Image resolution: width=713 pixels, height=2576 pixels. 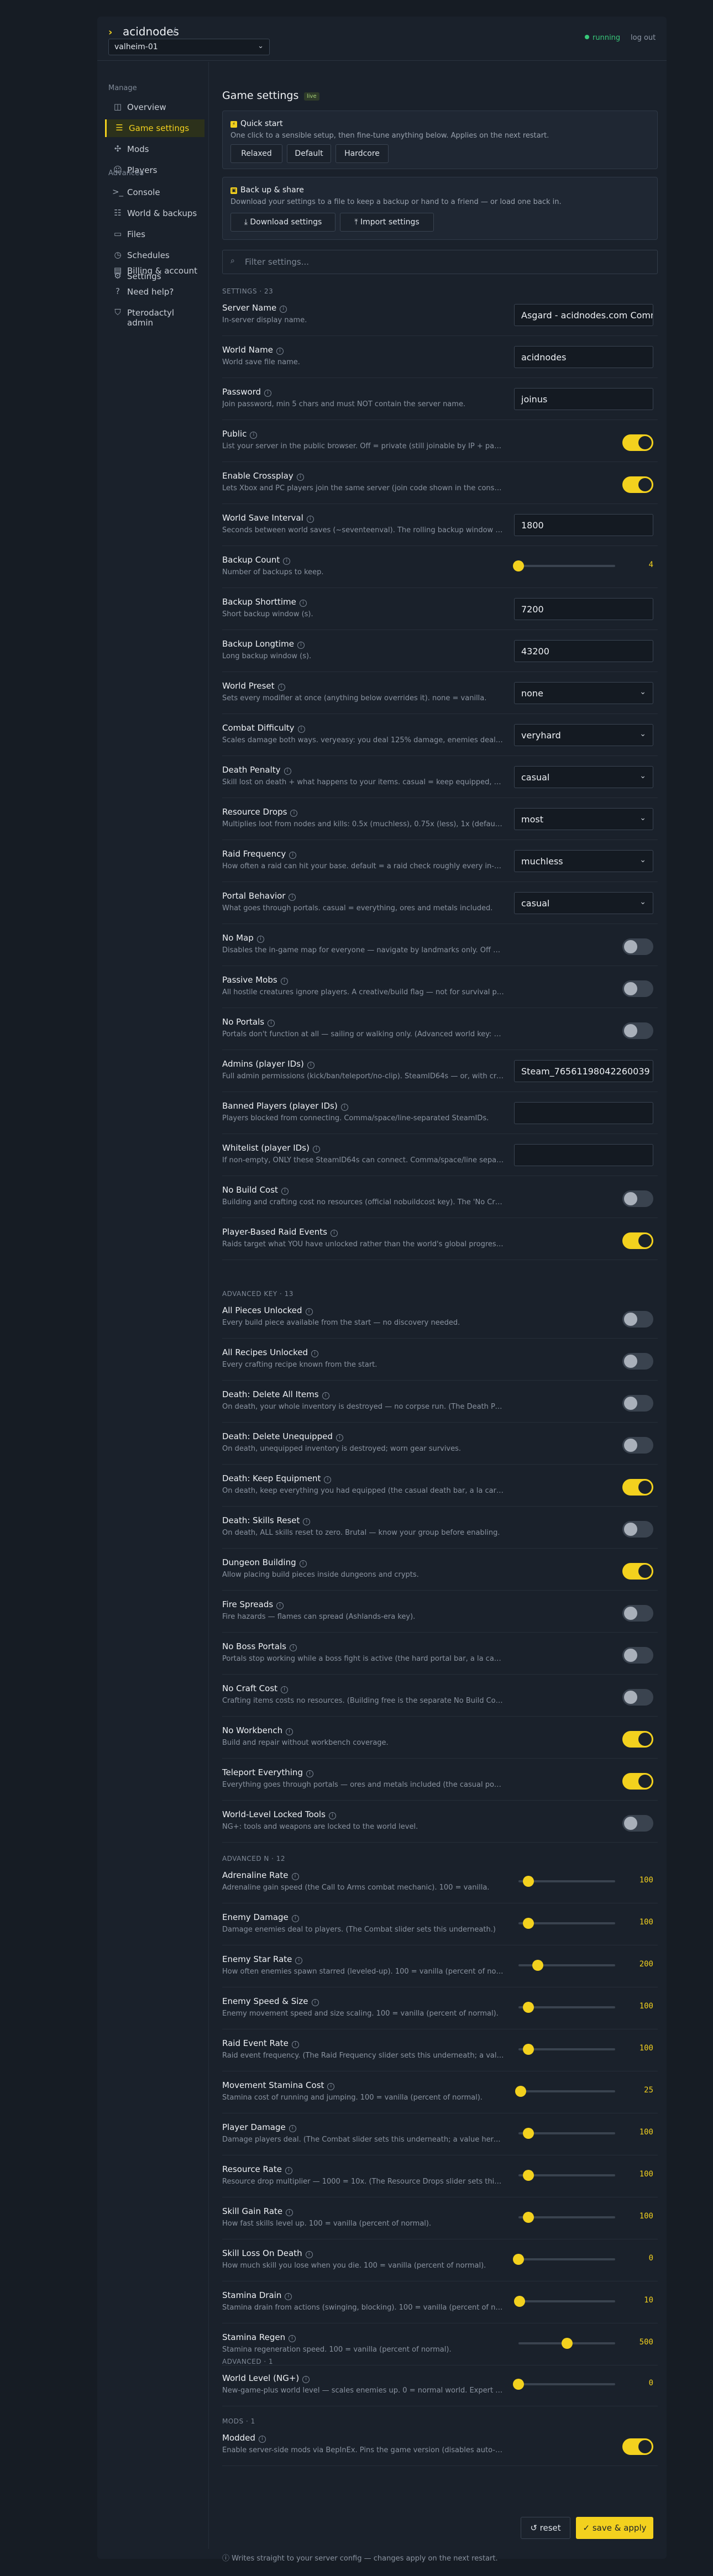 What do you see at coordinates (566, 1923) in the screenshot?
I see `slider-enemy-damage` at bounding box center [566, 1923].